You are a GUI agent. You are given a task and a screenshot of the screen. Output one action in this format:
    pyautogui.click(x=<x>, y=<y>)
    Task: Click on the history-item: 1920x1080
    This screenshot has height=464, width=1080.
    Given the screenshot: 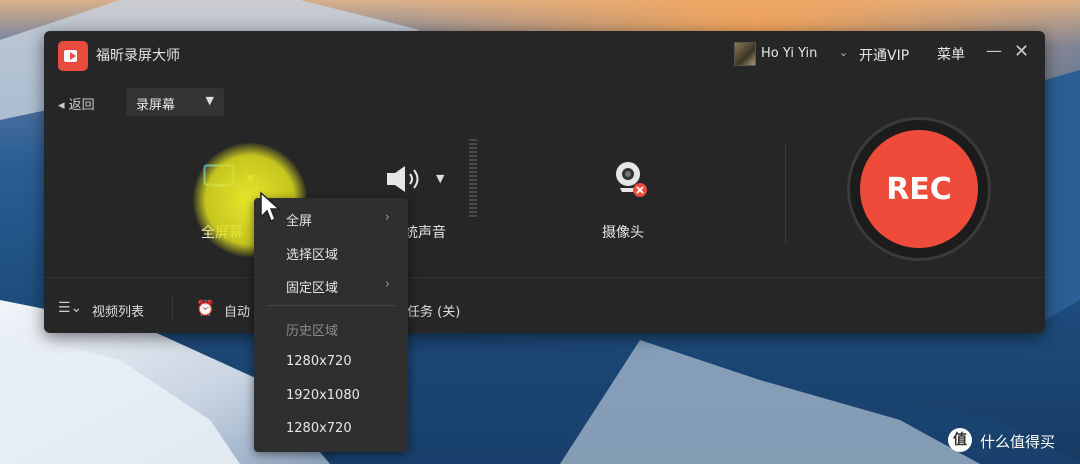 What is the action you would take?
    pyautogui.click(x=323, y=395)
    